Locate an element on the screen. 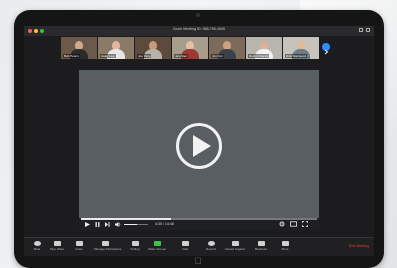 Image resolution: width=397 pixels, height=268 pixels. window-titlebar: Zoom Meeting ID: 968-795-4949 is located at coordinates (199, 31).